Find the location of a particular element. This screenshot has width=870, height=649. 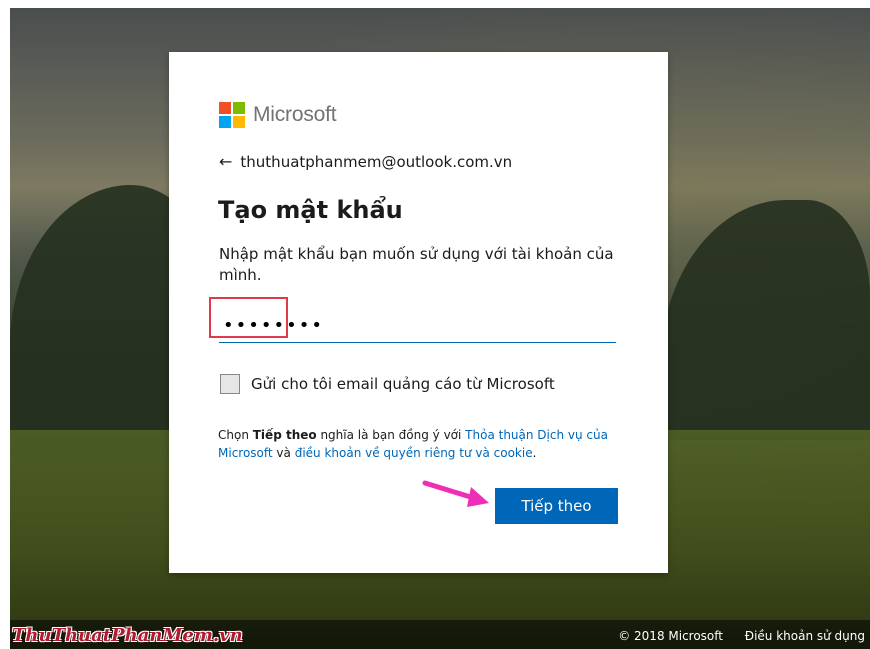

footer-terms-link: Điều khoản sử dụng is located at coordinates (805, 636).